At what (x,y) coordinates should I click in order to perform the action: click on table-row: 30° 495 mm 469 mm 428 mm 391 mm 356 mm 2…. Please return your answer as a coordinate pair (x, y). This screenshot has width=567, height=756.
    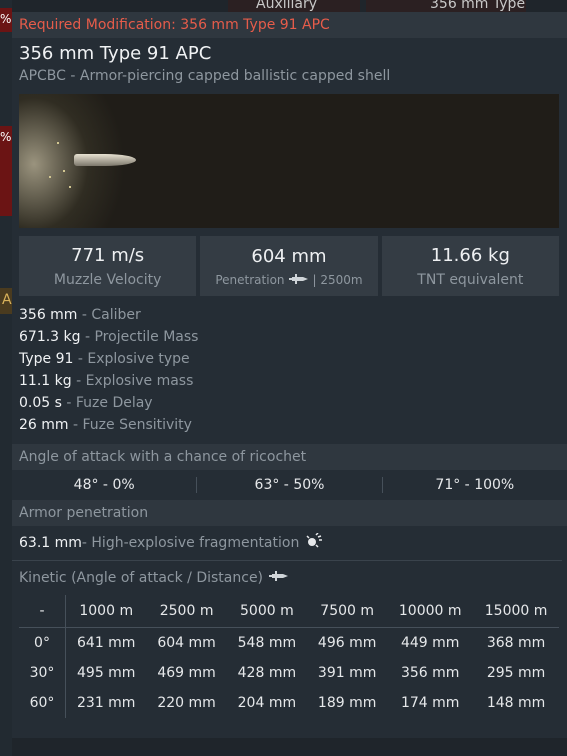
    Looking at the image, I should click on (289, 673).